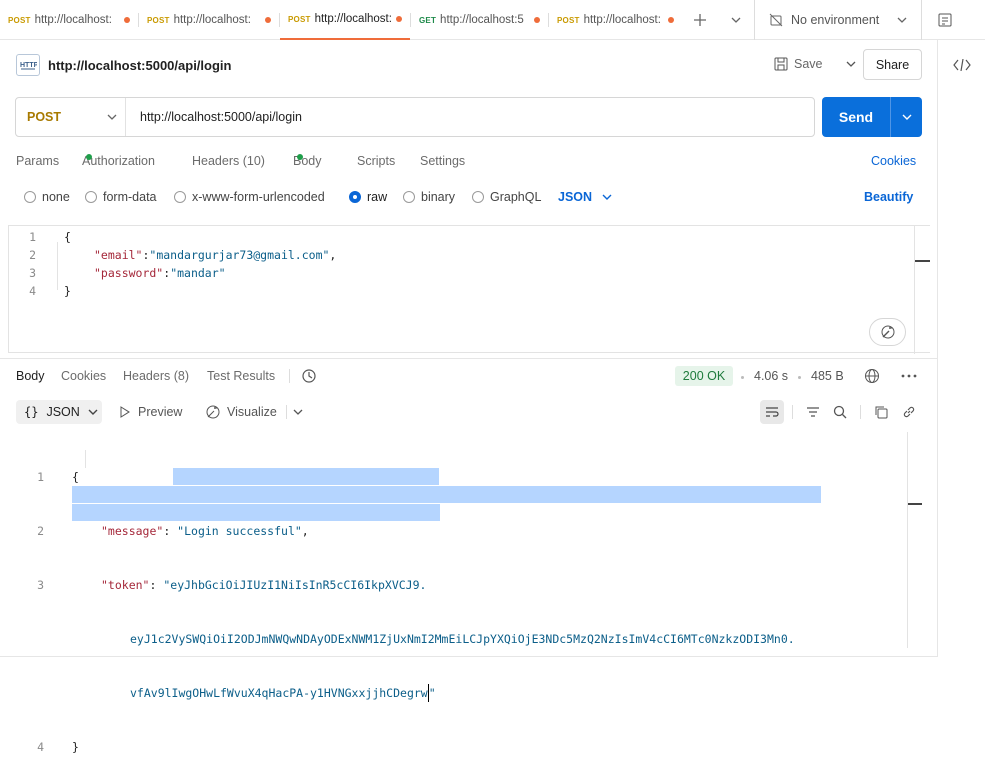 Image resolution: width=985 pixels, height=774 pixels. What do you see at coordinates (160, 412) in the screenshot?
I see `preview-label: Preview` at bounding box center [160, 412].